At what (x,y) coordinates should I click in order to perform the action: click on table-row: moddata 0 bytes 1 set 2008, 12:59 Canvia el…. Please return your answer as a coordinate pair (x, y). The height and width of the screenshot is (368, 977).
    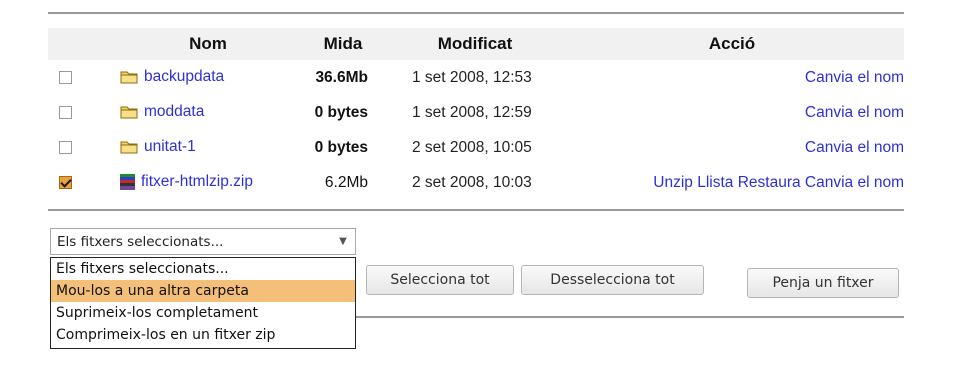
    Looking at the image, I should click on (476, 112).